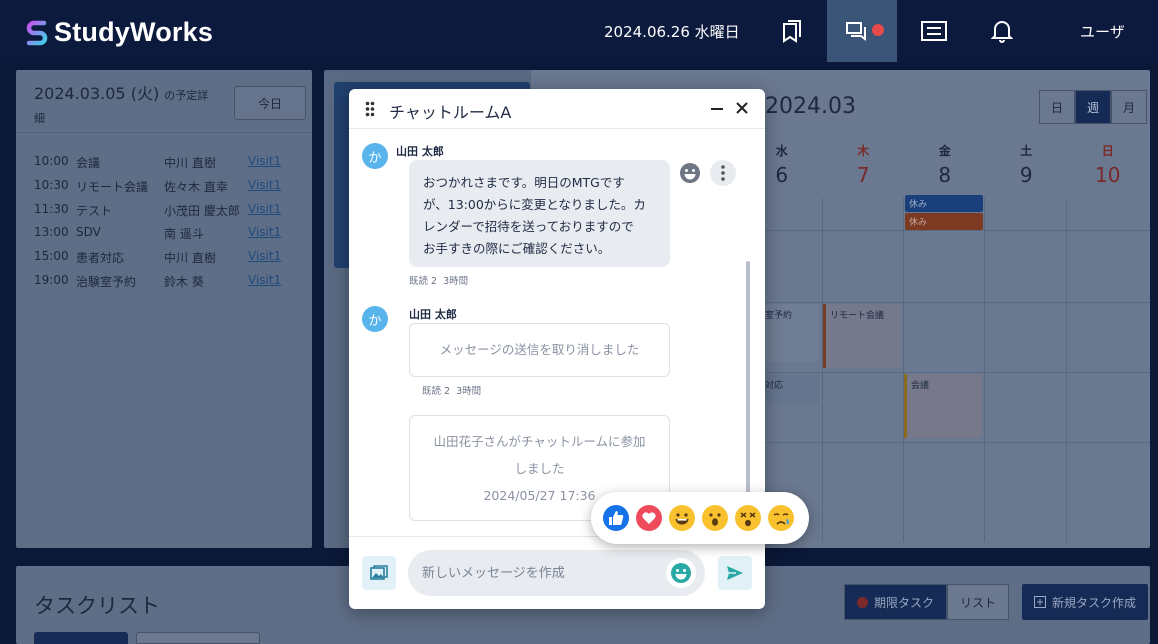 Image resolution: width=1158 pixels, height=644 pixels. Describe the element at coordinates (579, 31) in the screenshot. I see `top-bar: StudyWorks 2024.06.26 水曜日 ユーザ` at that location.